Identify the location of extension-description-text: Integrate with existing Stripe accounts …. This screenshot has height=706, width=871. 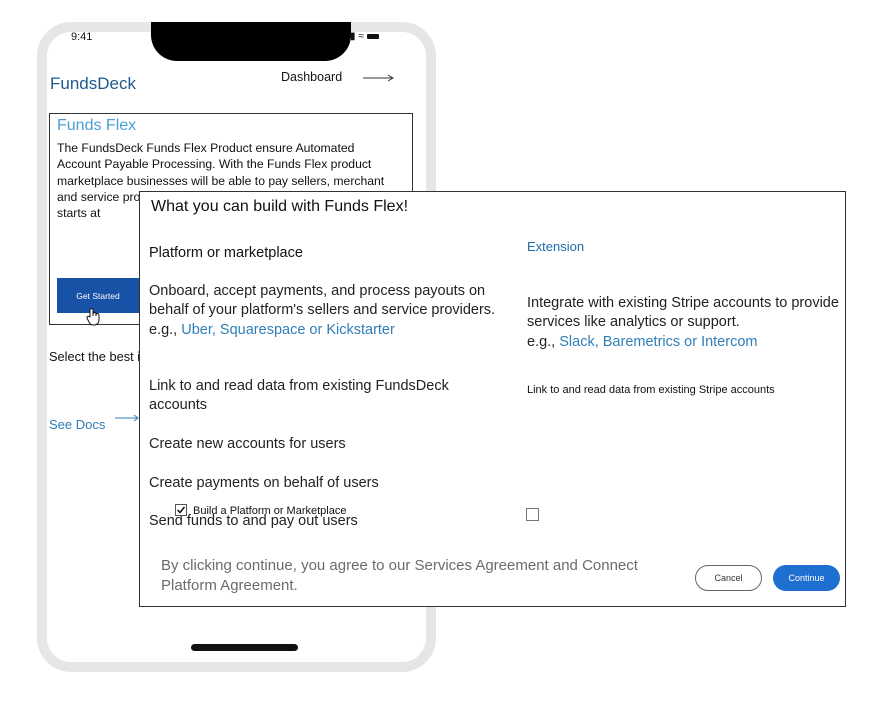
(683, 313).